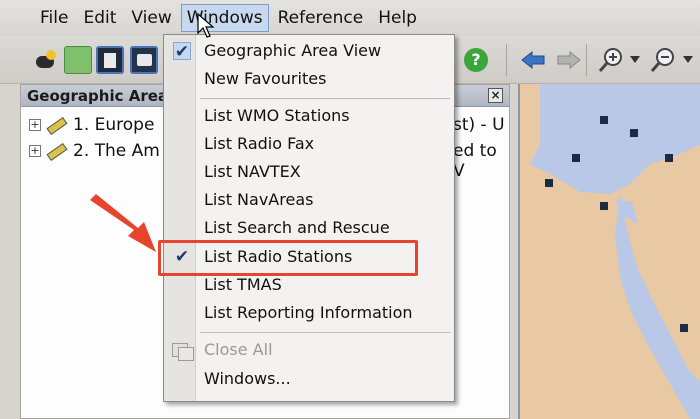 The width and height of the screenshot is (700, 419). I want to click on tree-item: + 1. Europe, so click(91, 125).